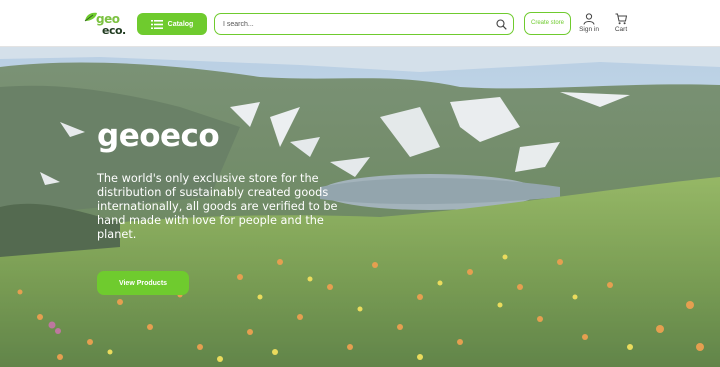 This screenshot has height=367, width=720. What do you see at coordinates (589, 29) in the screenshot?
I see `sign-in-label: Sign in` at bounding box center [589, 29].